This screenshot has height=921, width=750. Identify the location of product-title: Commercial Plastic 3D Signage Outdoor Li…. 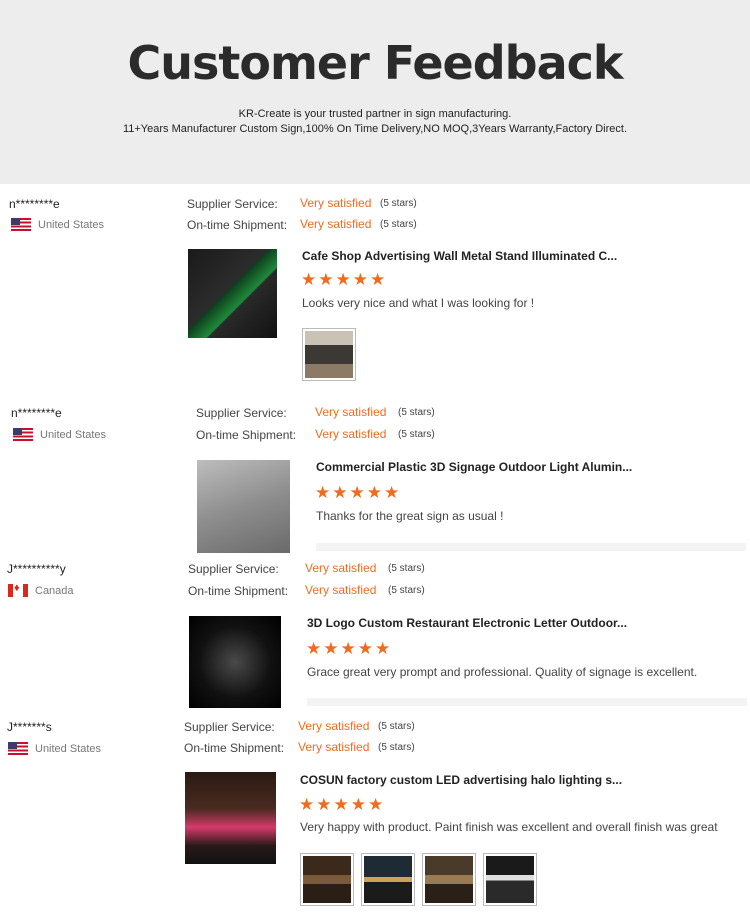
(474, 467).